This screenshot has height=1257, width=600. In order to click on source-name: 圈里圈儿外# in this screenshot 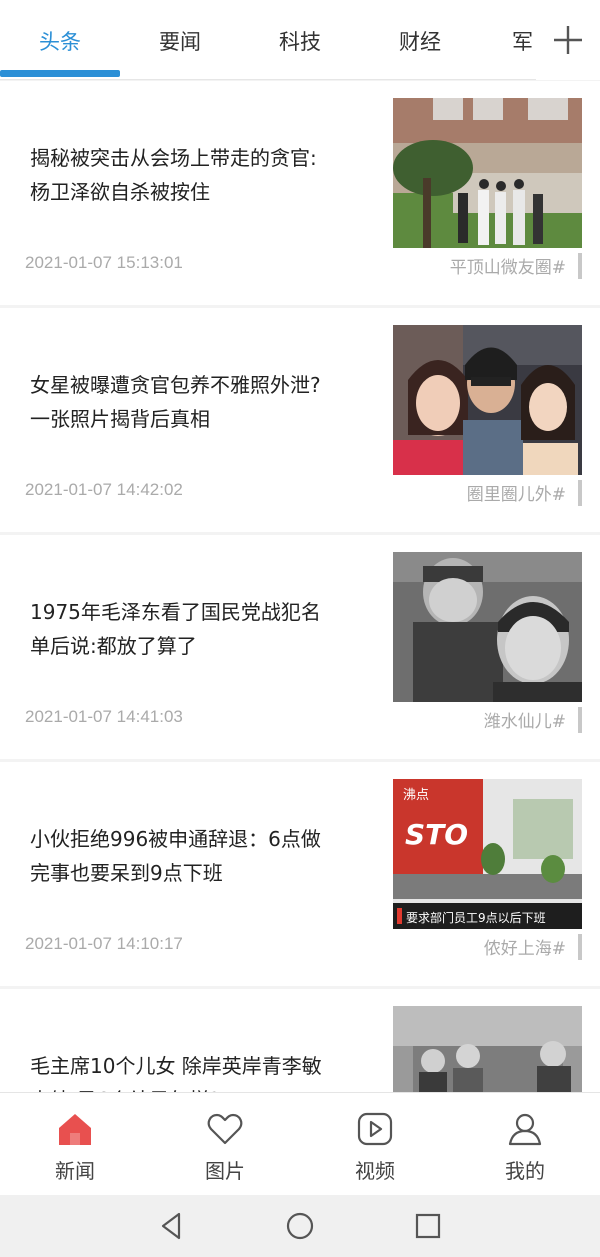, I will do `click(516, 492)`.